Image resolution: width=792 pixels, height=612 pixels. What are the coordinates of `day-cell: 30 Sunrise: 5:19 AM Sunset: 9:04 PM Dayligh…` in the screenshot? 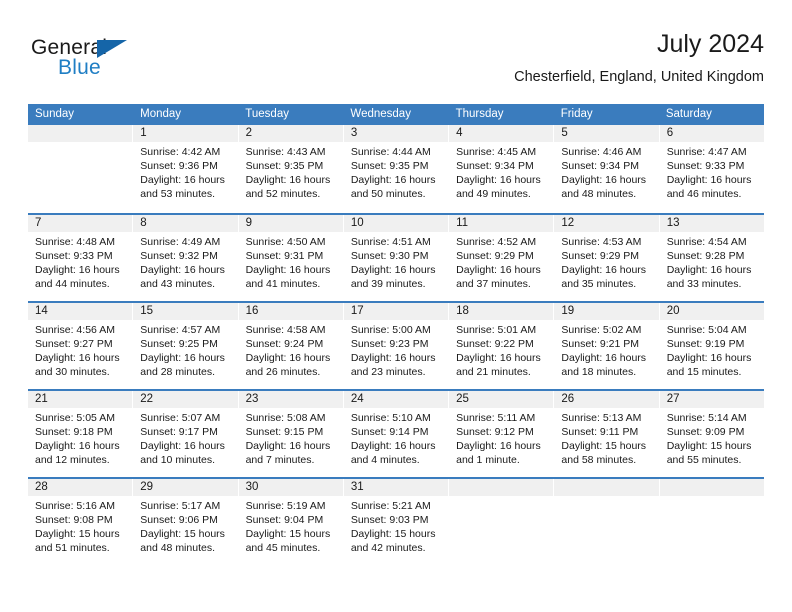 It's located at (291, 522).